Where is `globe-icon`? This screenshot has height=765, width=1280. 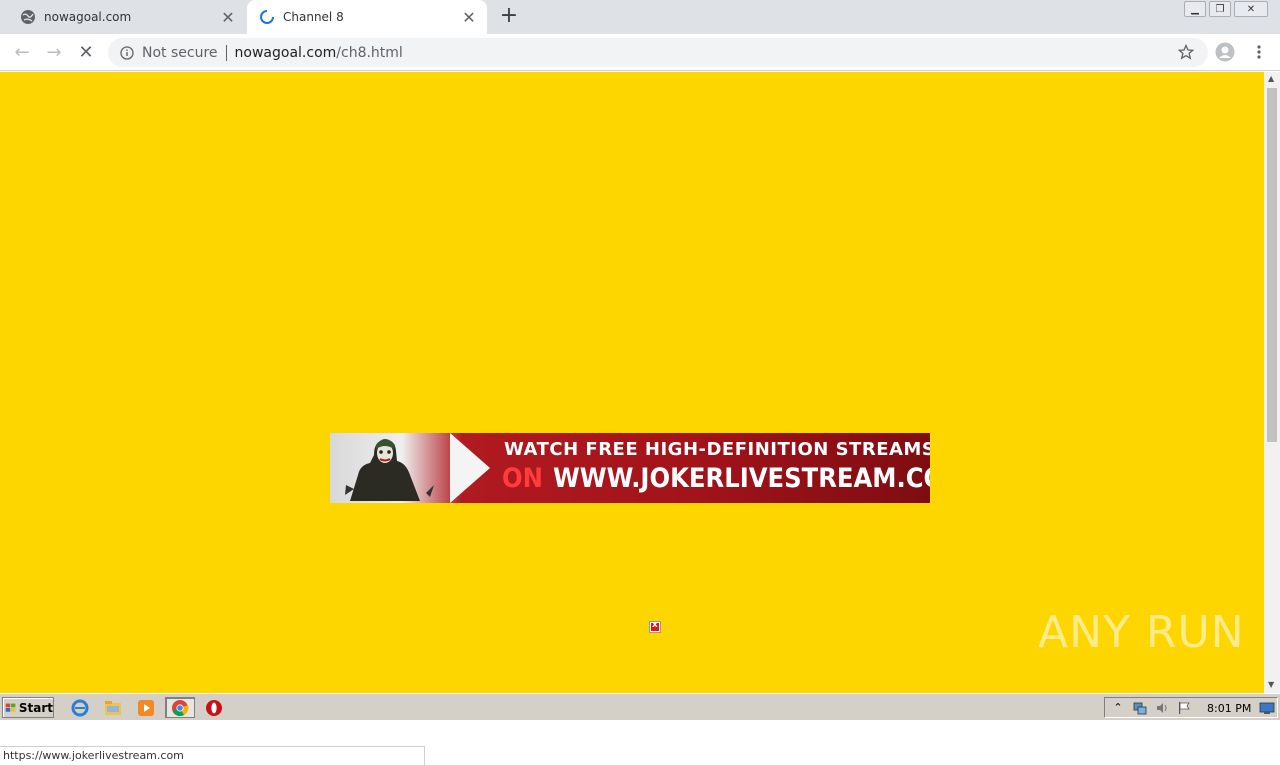 globe-icon is located at coordinates (28, 17).